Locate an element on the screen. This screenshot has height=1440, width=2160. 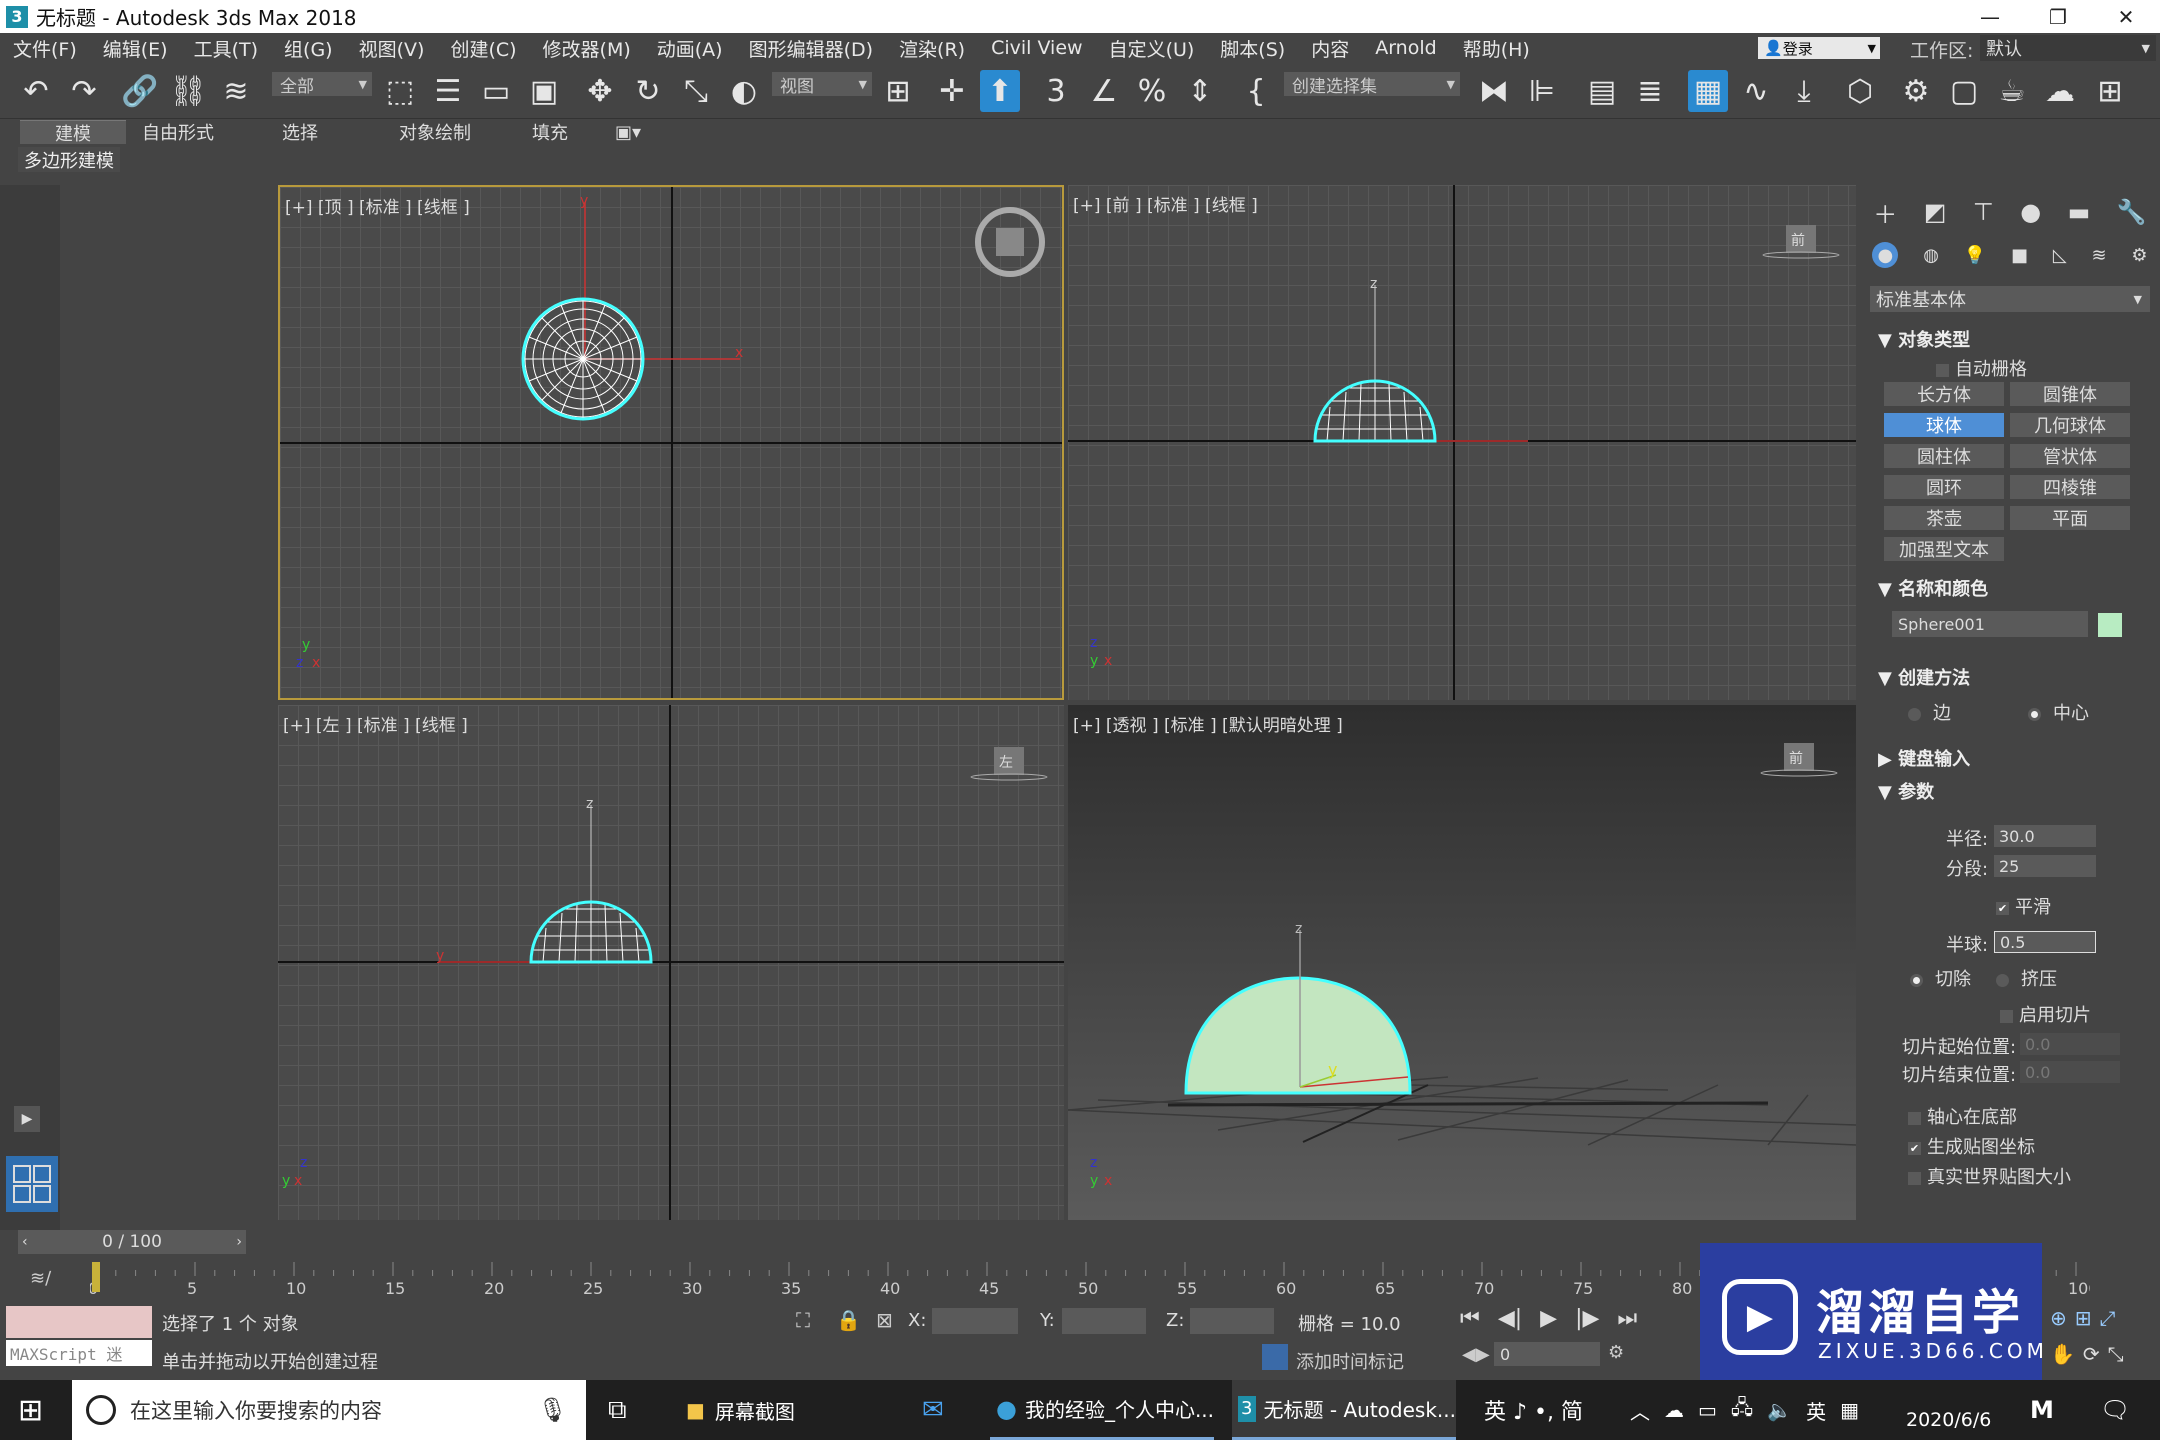
volume-icon: 🔈 is located at coordinates (1779, 1410).